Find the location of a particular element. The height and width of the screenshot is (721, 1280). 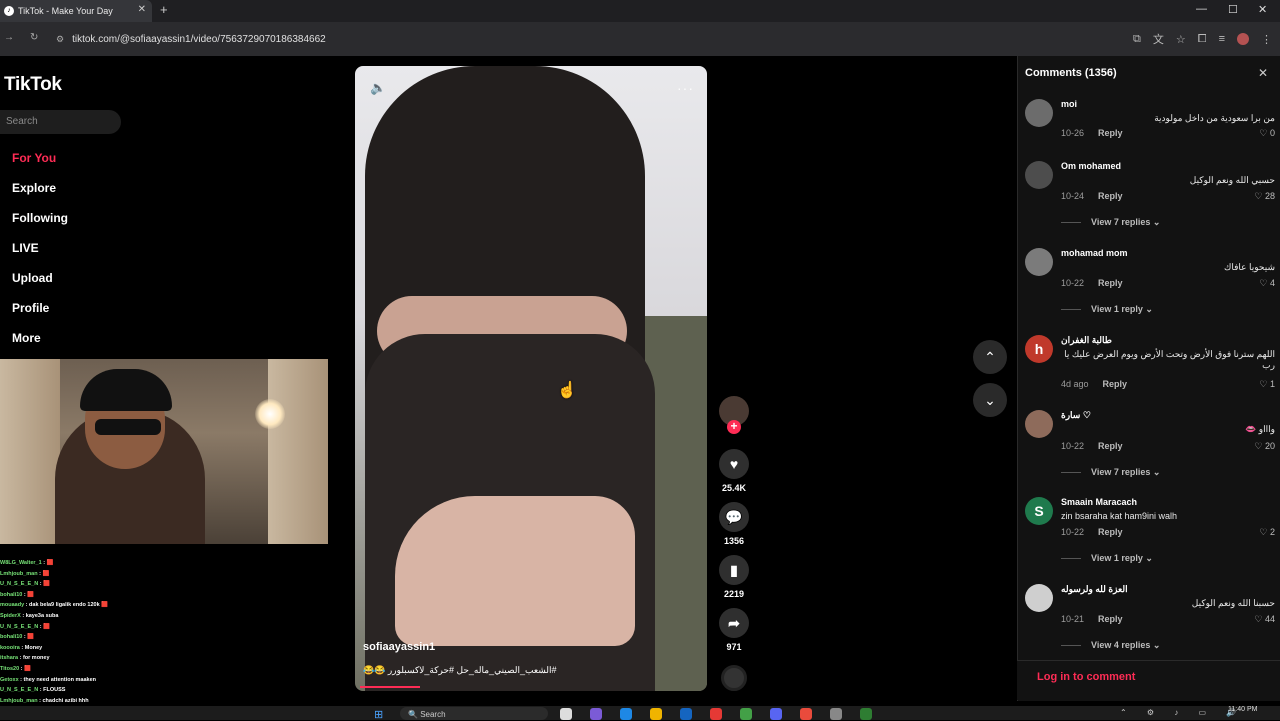

search-input: Search is located at coordinates (60, 122).